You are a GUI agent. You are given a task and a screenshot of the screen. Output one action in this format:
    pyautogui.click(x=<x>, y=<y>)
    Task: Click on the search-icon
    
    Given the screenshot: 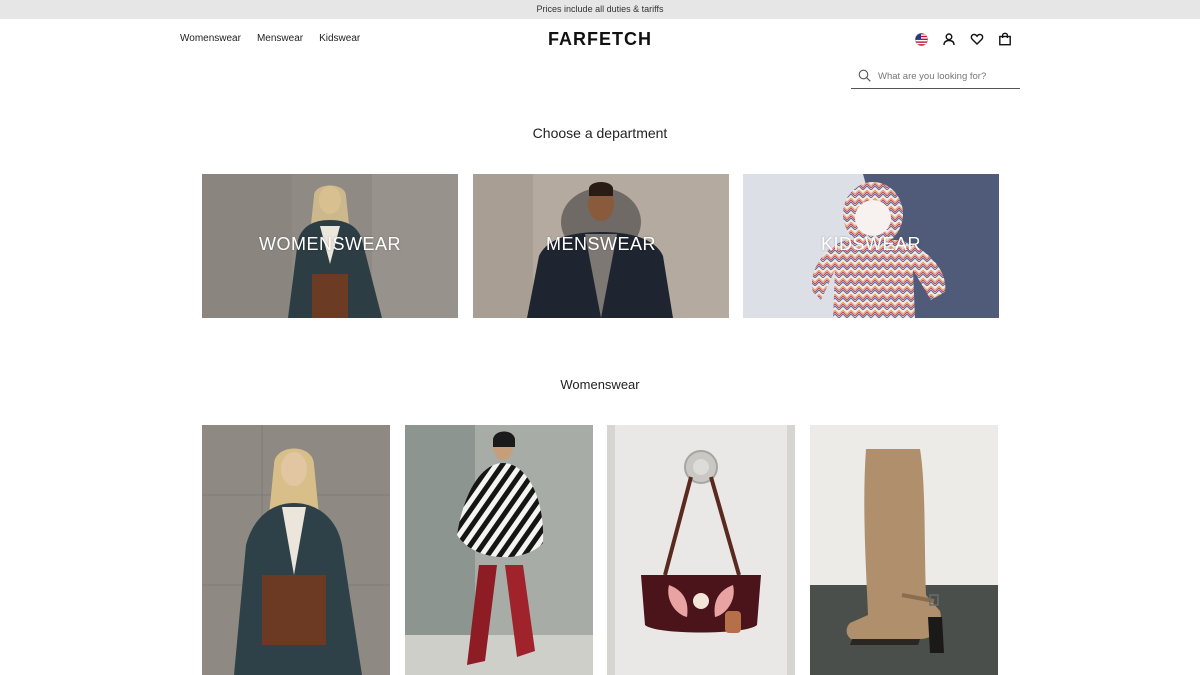 What is the action you would take?
    pyautogui.click(x=865, y=76)
    